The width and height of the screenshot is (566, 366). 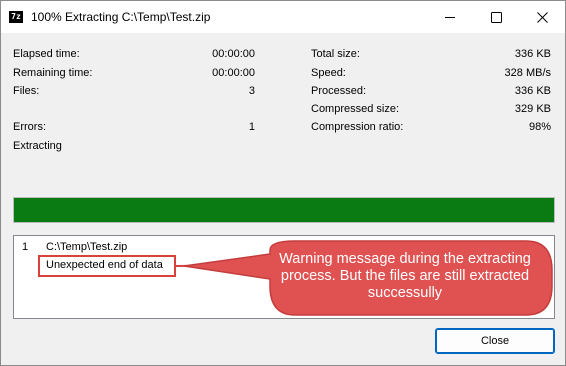 I want to click on maximize-button, so click(x=496, y=17).